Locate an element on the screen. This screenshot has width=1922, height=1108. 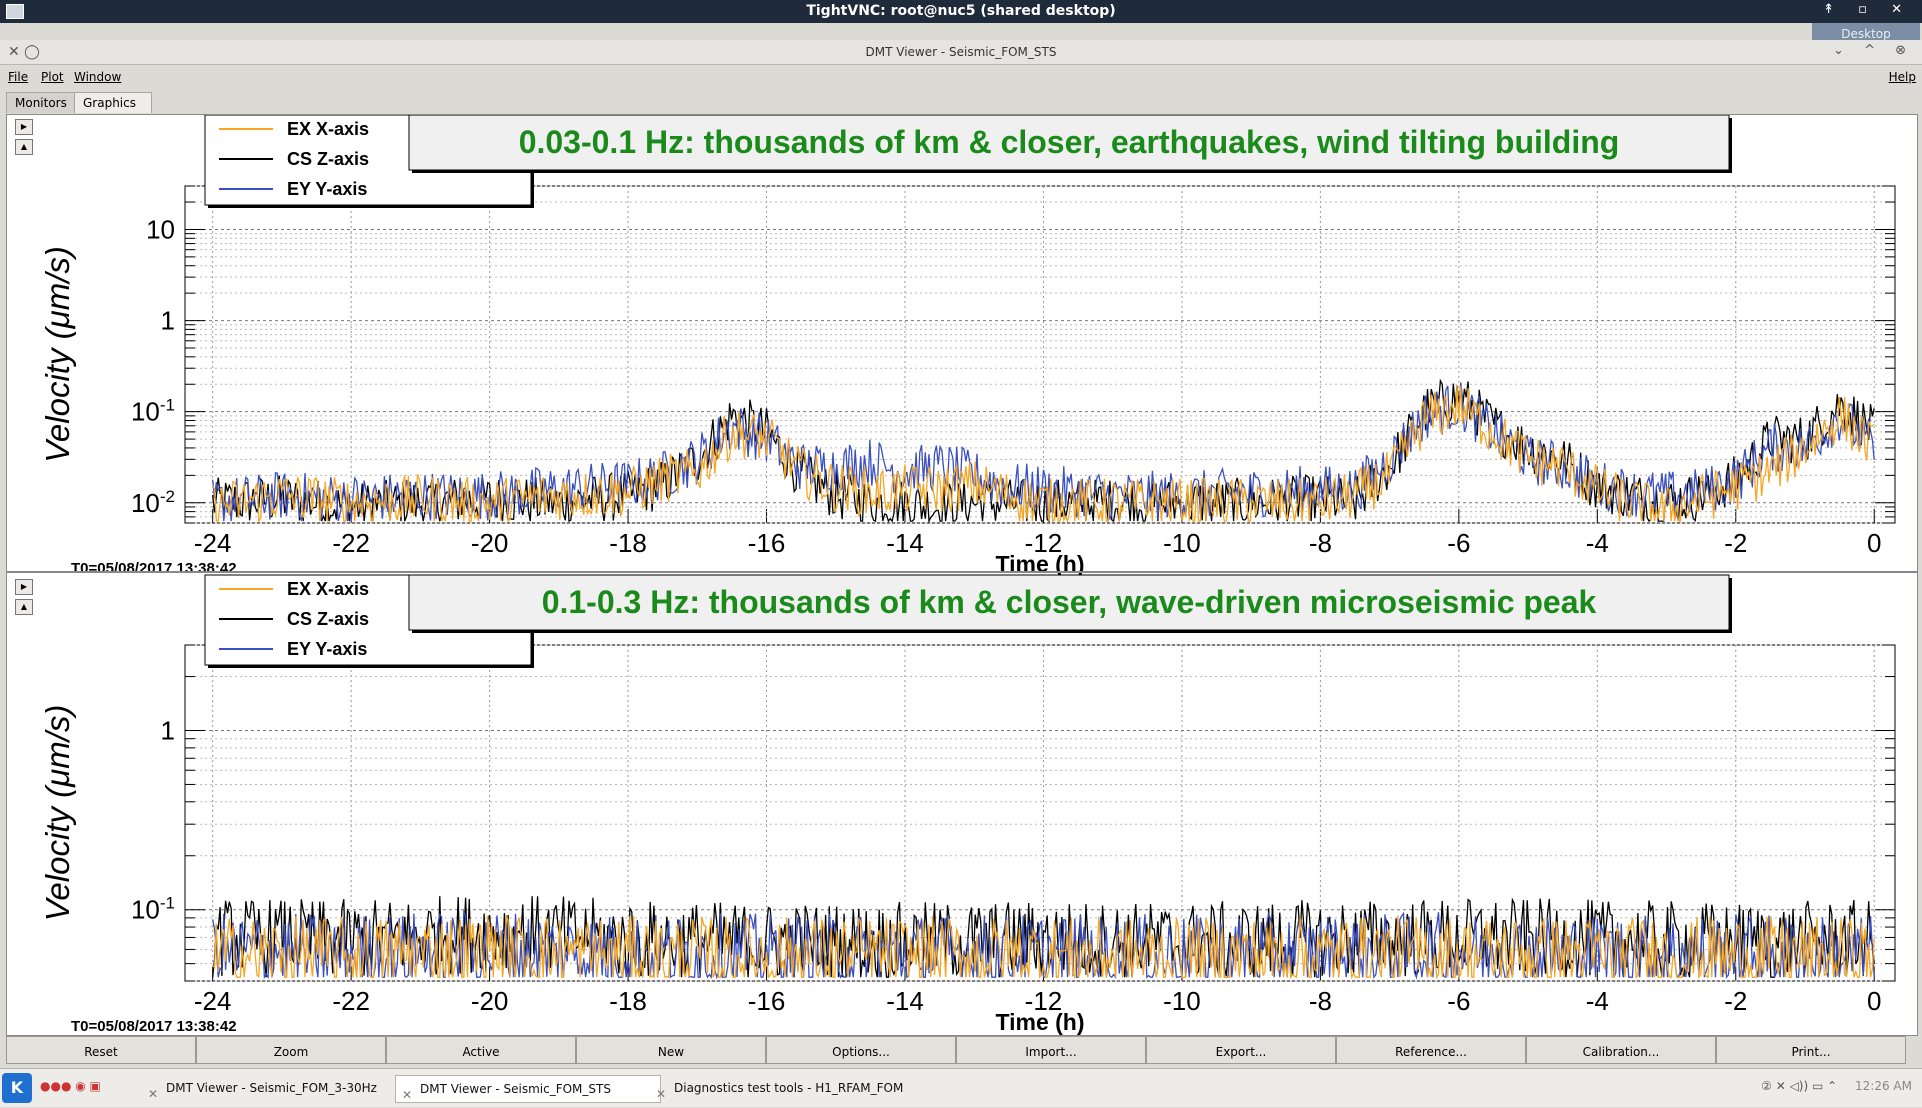
system-tray: ② ✕ ◁)) ▭ ⌃ 12:26 AM is located at coordinates (1836, 1086).